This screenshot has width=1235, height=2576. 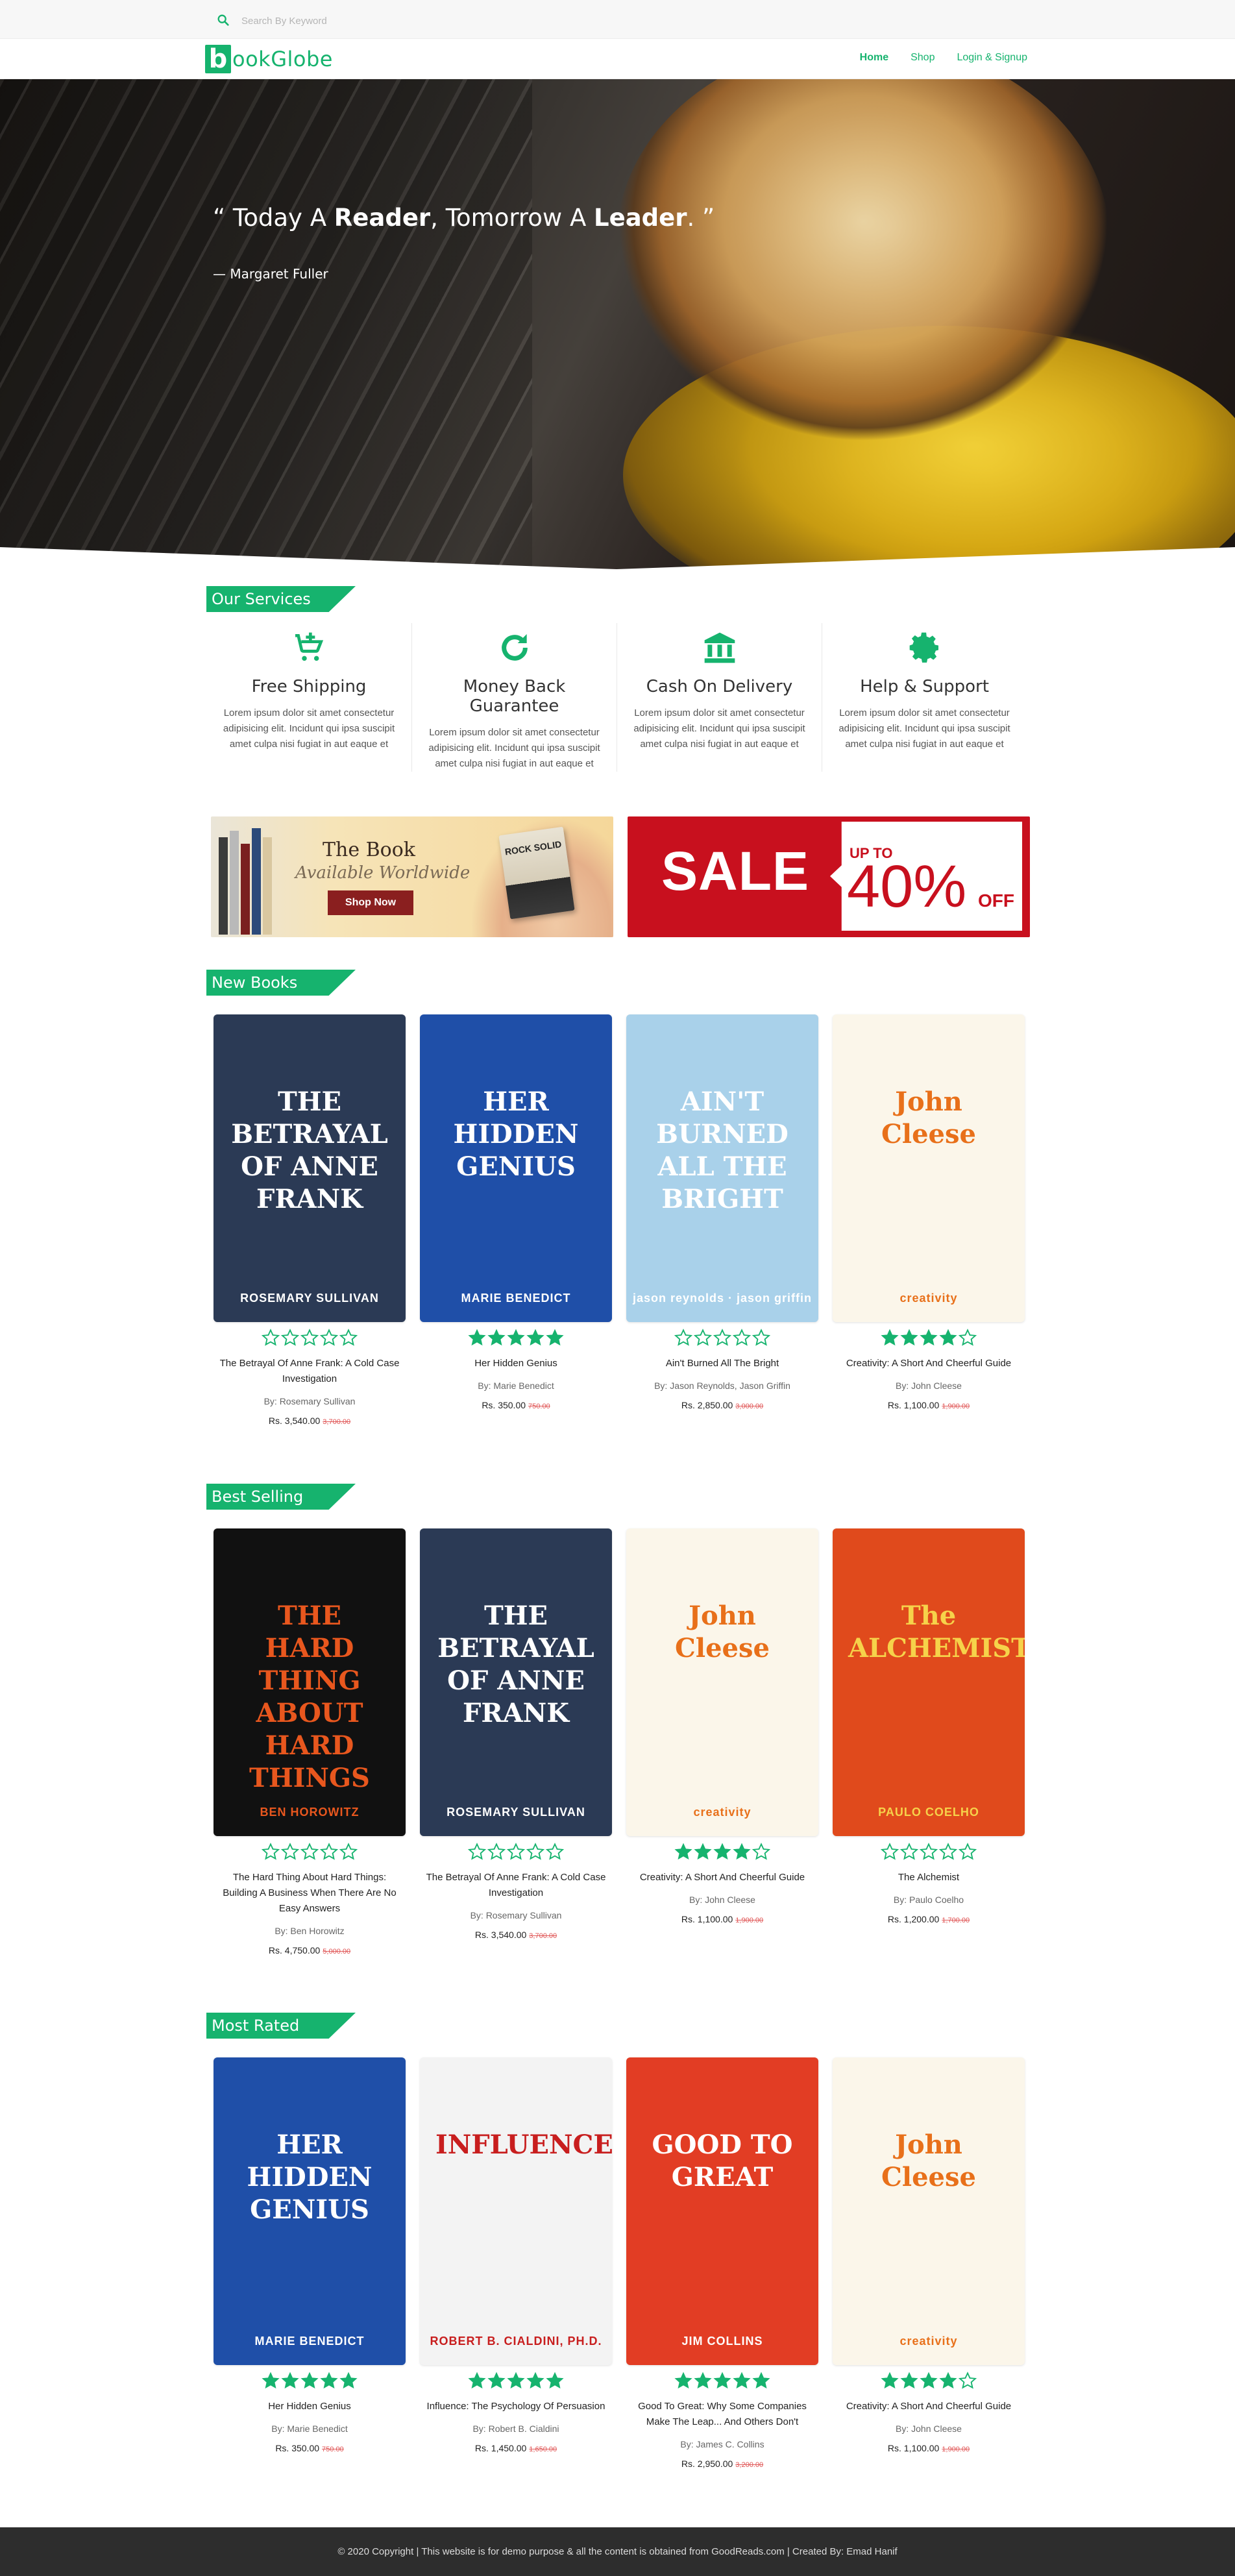 I want to click on cover-title: HER HIDDEN GENIUS, so click(x=516, y=1134).